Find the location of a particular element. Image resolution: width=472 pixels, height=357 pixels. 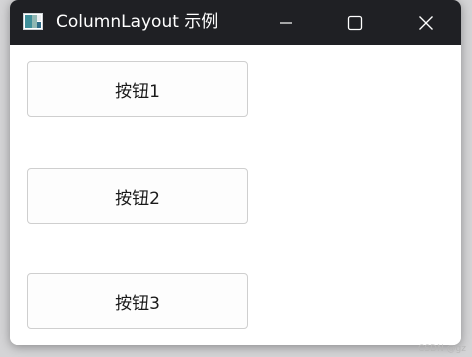

button-2: 按钮2 is located at coordinates (137, 196).